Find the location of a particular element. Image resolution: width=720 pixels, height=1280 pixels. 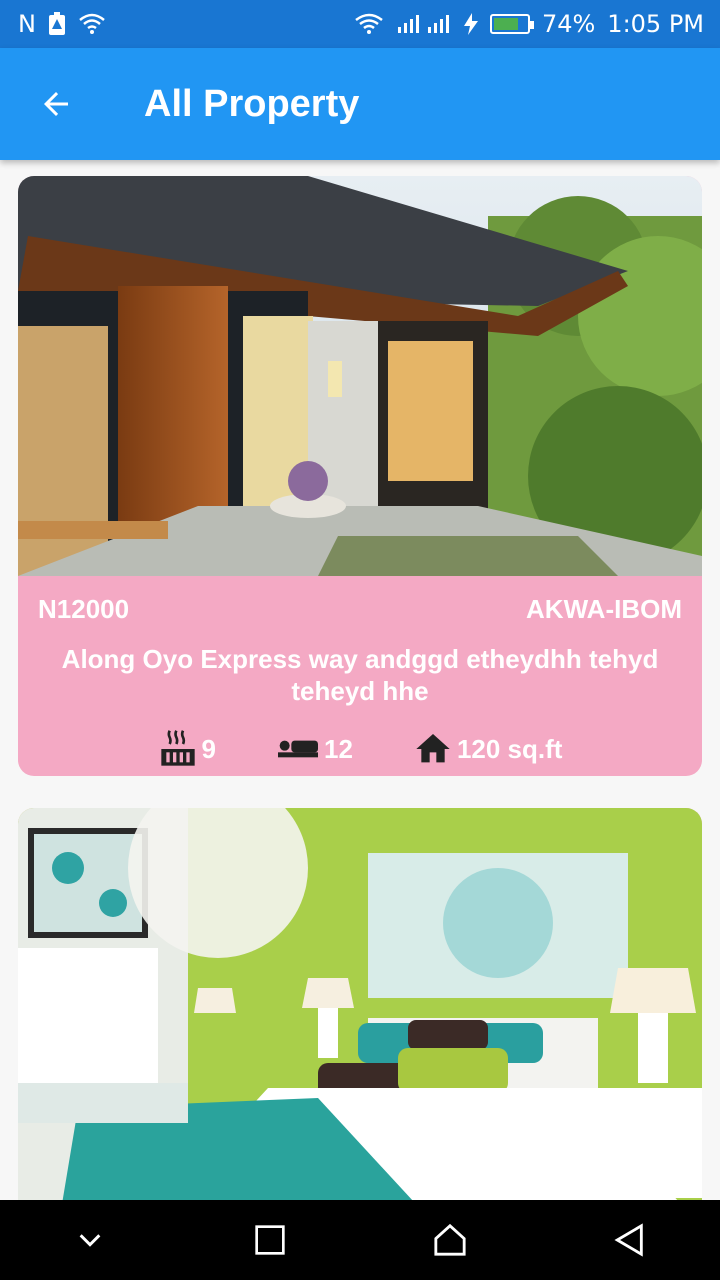

nav-home-button is located at coordinates (450, 1240).